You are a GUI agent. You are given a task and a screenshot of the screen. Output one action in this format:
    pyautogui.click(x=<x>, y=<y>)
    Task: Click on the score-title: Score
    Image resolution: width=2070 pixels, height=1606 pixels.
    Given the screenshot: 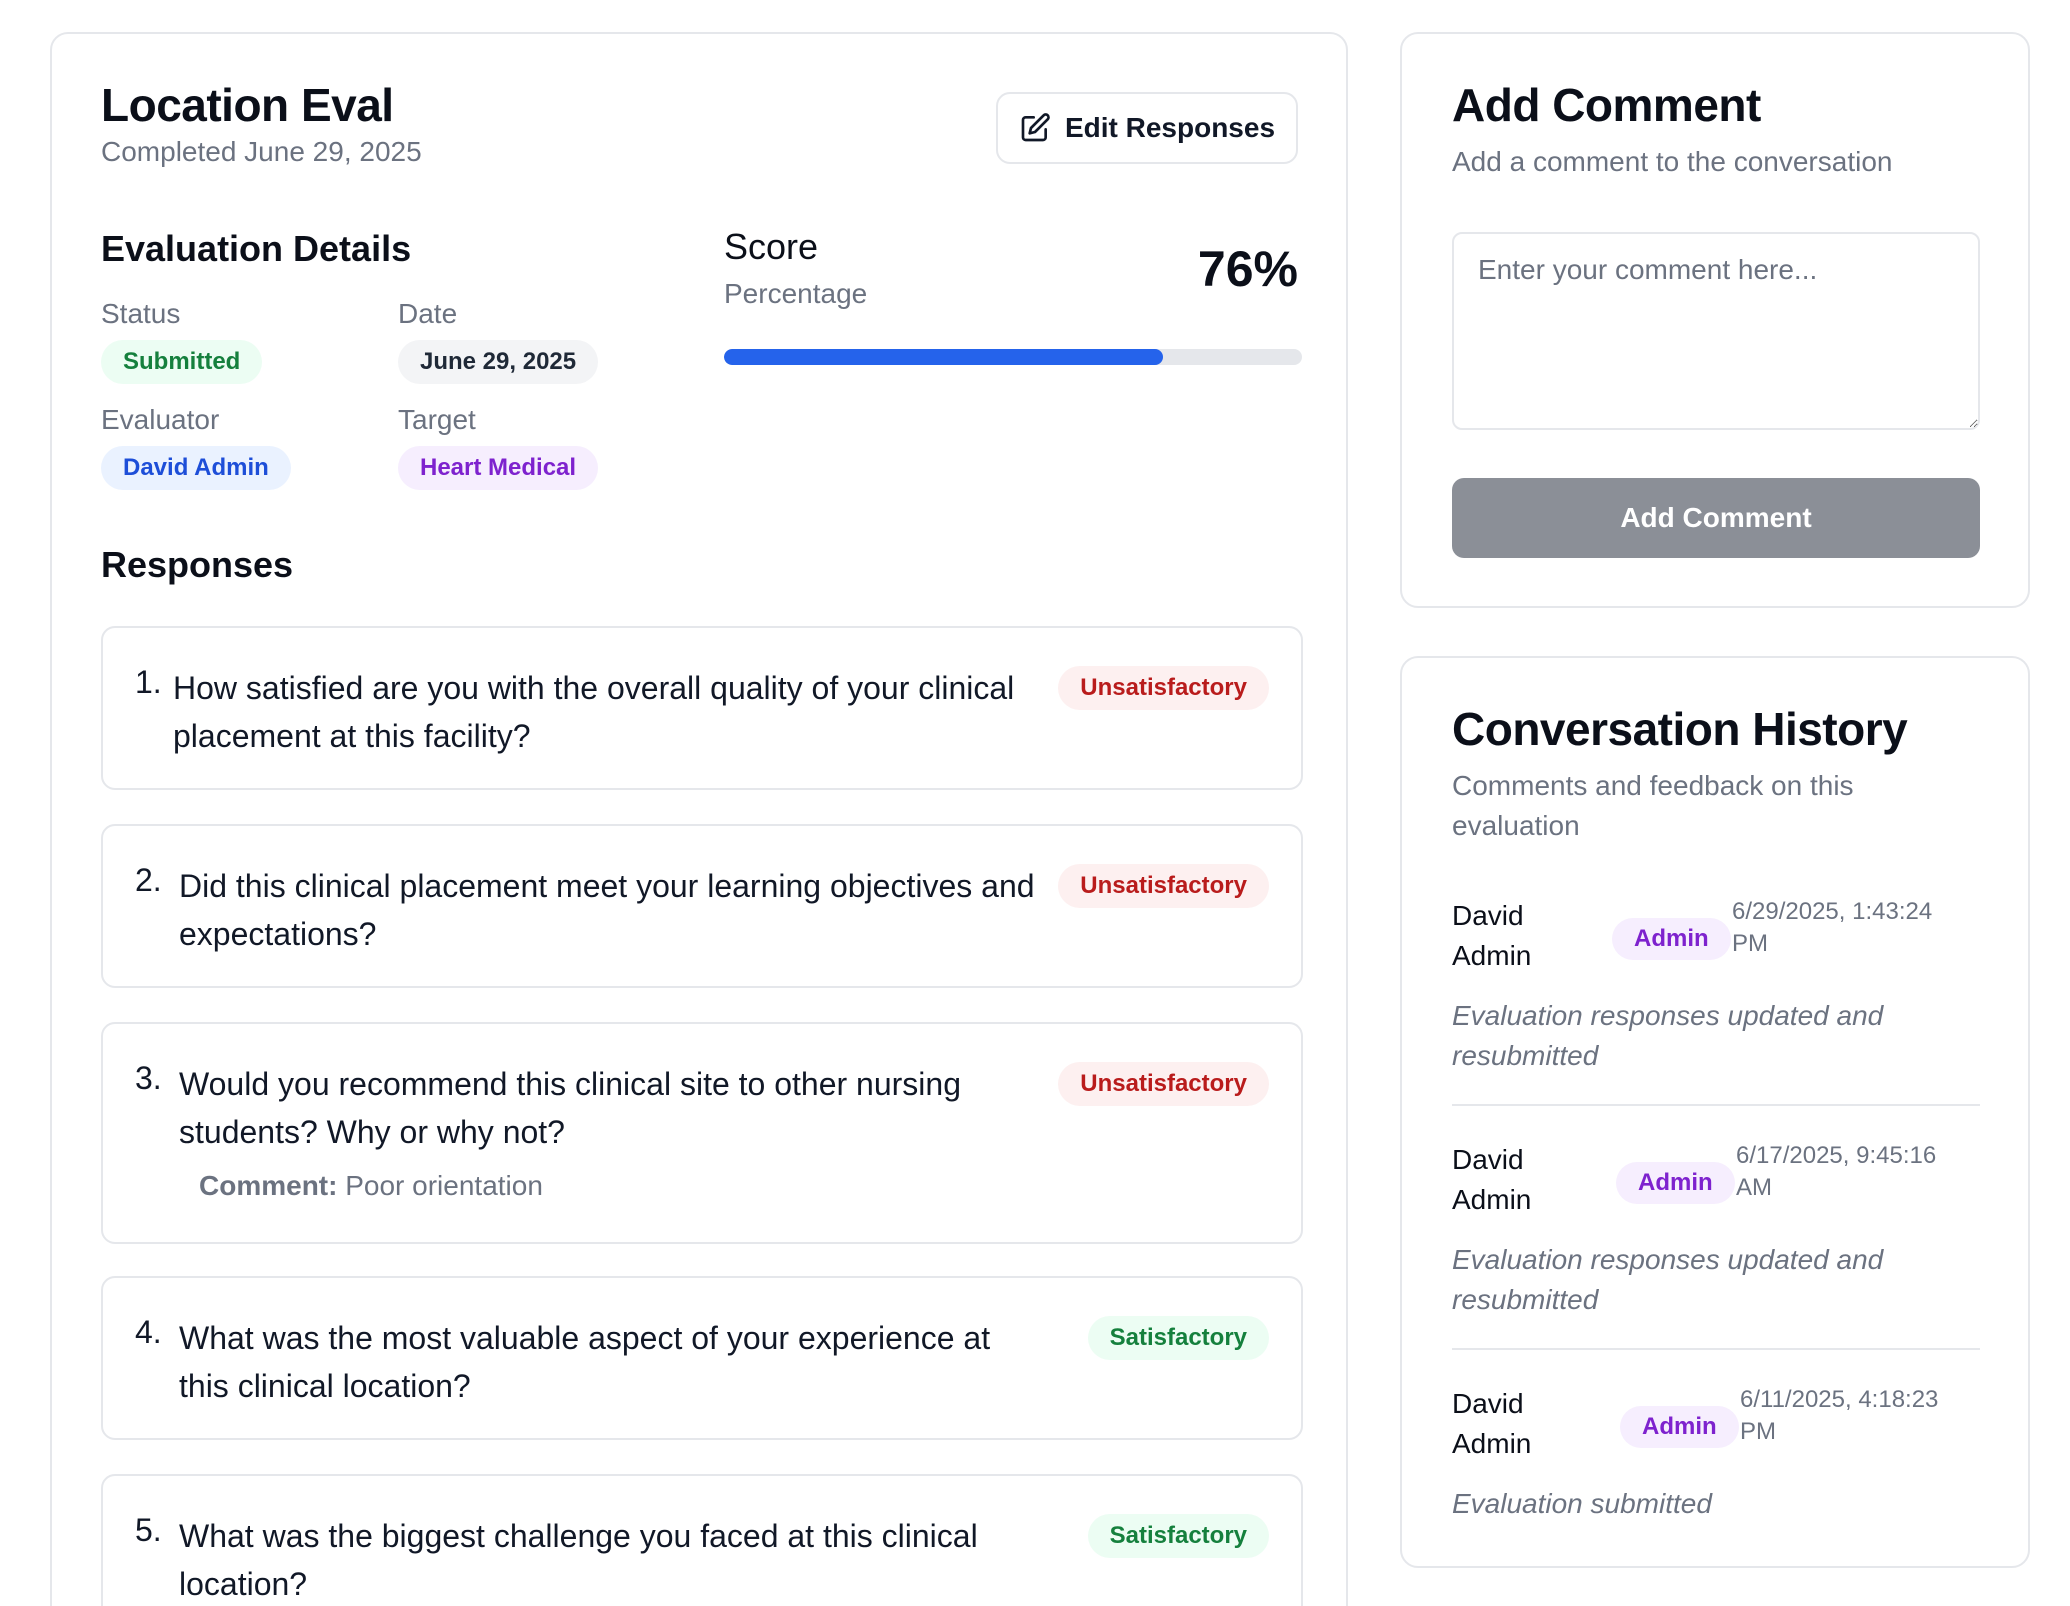 What is the action you would take?
    pyautogui.click(x=771, y=246)
    